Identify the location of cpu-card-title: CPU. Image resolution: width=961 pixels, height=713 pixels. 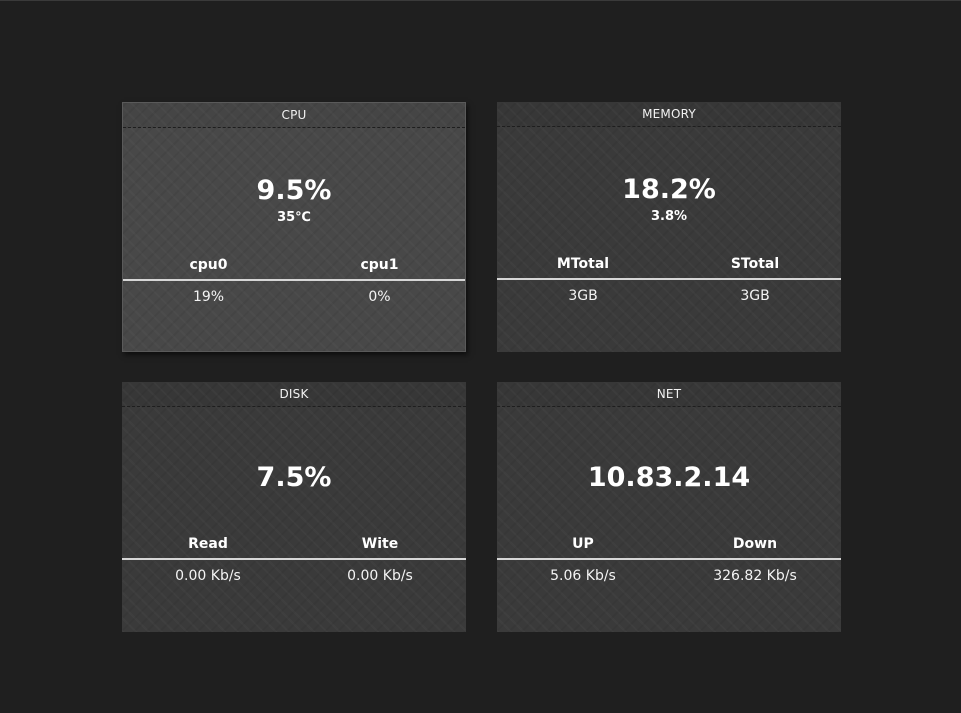
(294, 115).